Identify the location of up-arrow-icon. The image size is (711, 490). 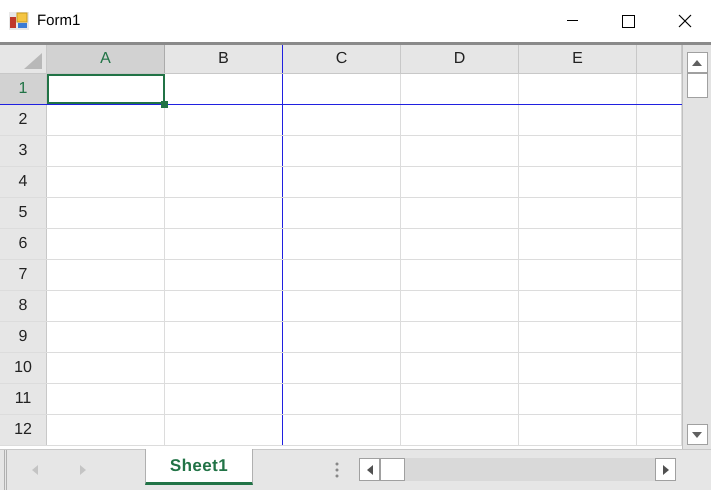
(697, 63).